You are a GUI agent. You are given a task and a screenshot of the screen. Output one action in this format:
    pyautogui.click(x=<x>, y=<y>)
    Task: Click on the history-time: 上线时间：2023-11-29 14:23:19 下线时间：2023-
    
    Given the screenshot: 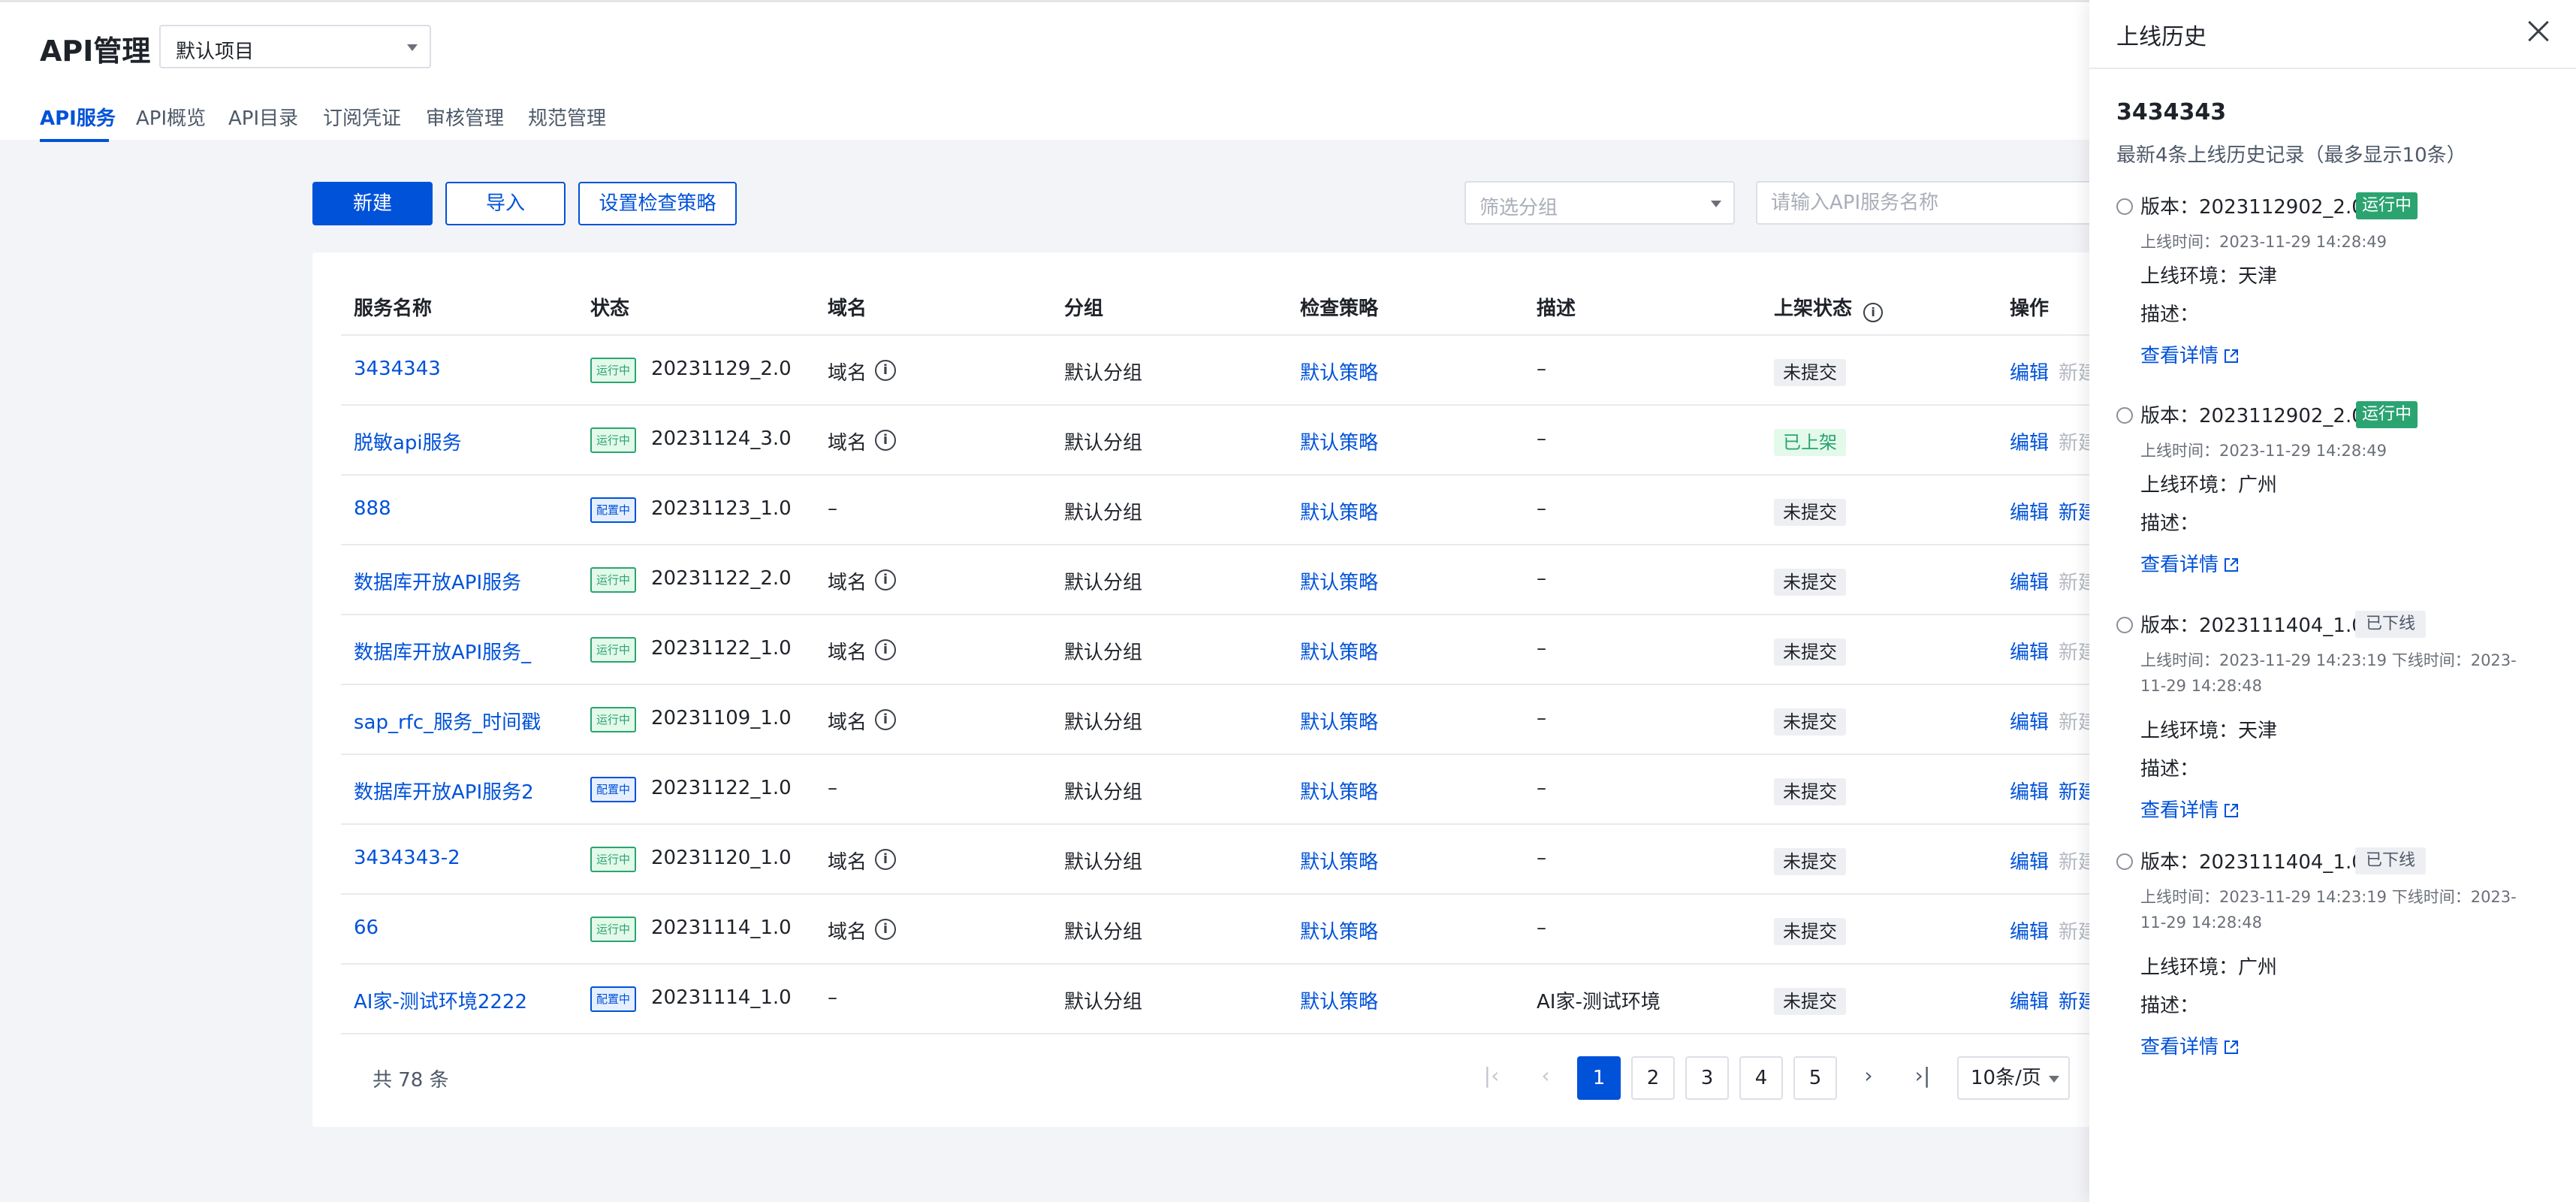 What is the action you would take?
    pyautogui.click(x=2328, y=660)
    